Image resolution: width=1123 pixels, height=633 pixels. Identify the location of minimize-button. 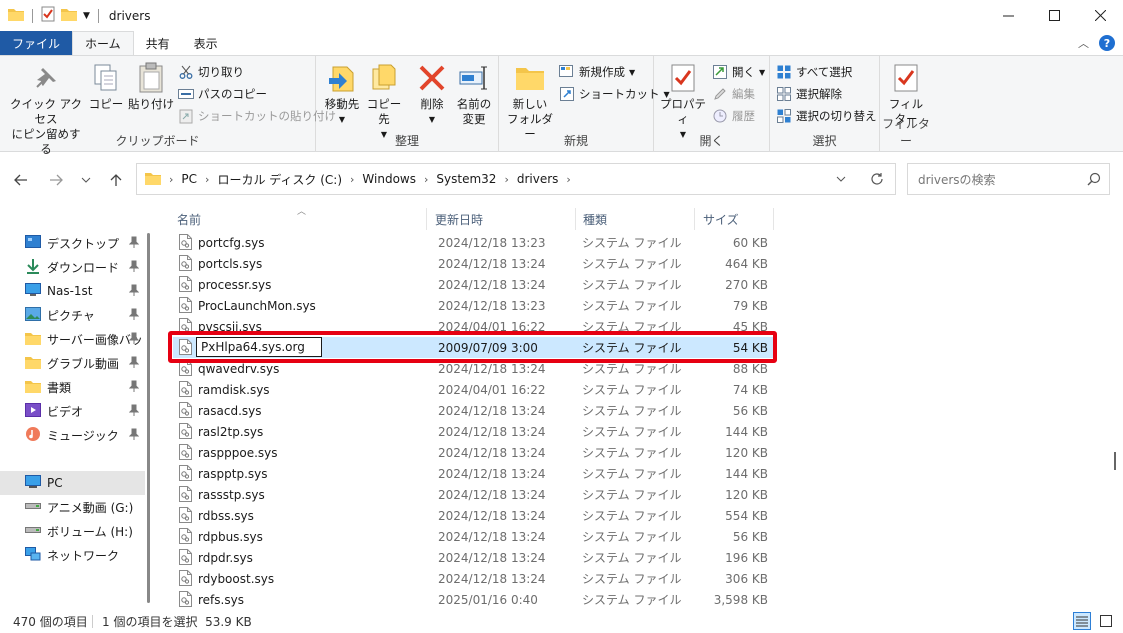
(1008, 15).